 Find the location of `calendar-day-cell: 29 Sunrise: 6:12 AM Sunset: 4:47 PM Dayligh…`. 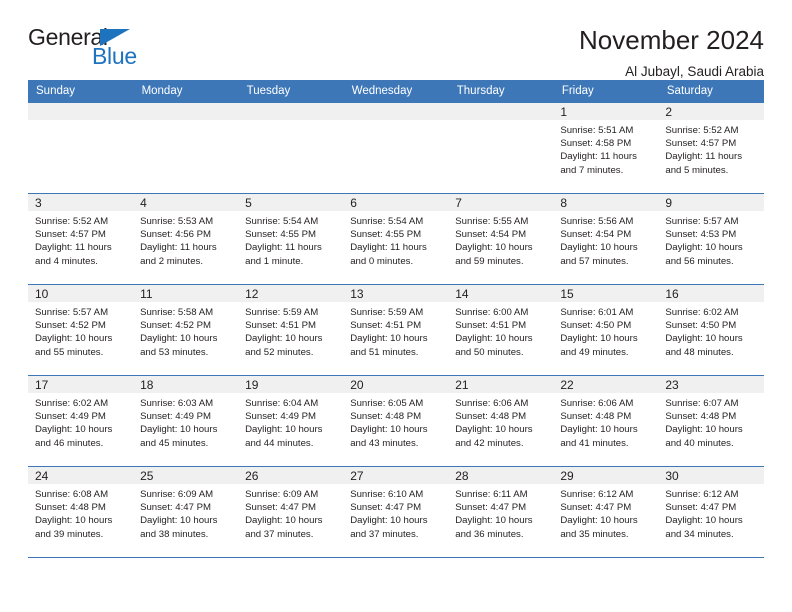

calendar-day-cell: 29 Sunrise: 6:12 AM Sunset: 4:47 PM Dayligh… is located at coordinates (606, 512).